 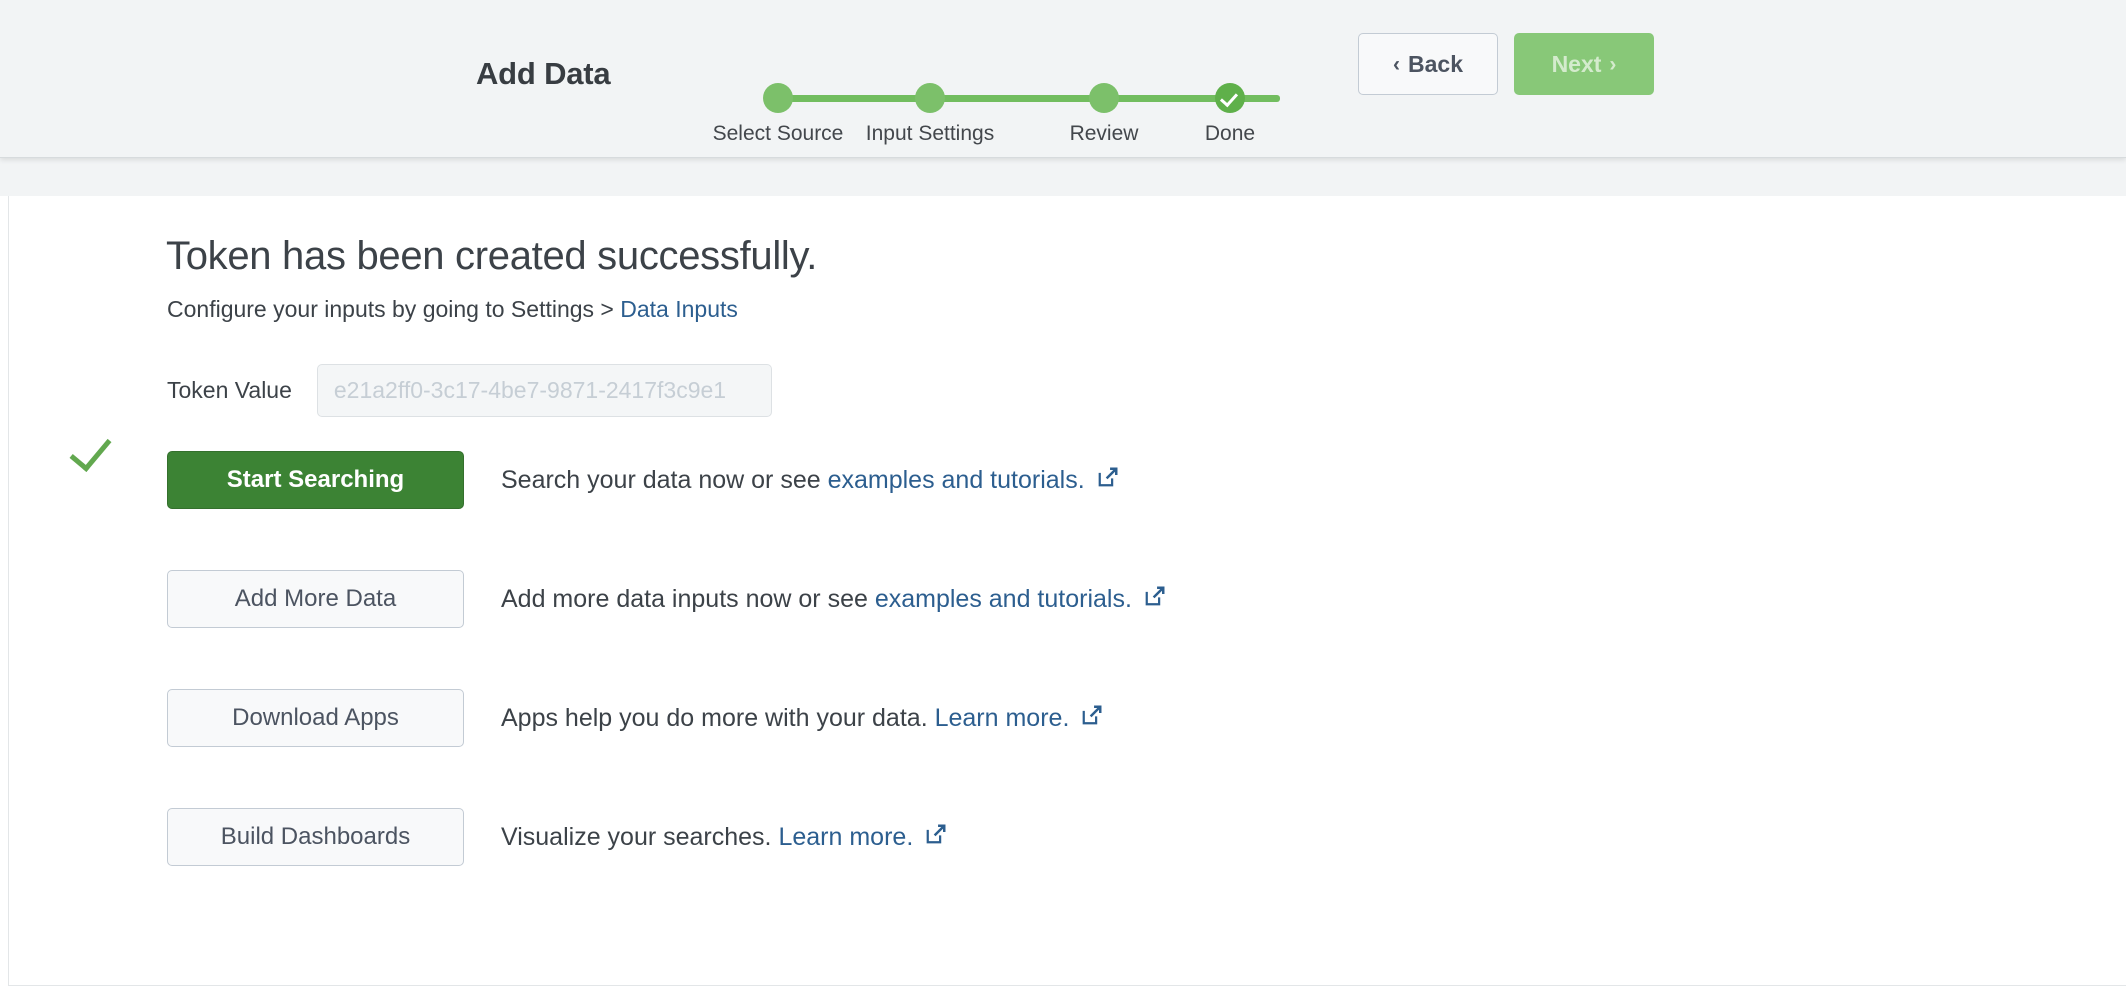 I want to click on step-dot-review, so click(x=1104, y=98).